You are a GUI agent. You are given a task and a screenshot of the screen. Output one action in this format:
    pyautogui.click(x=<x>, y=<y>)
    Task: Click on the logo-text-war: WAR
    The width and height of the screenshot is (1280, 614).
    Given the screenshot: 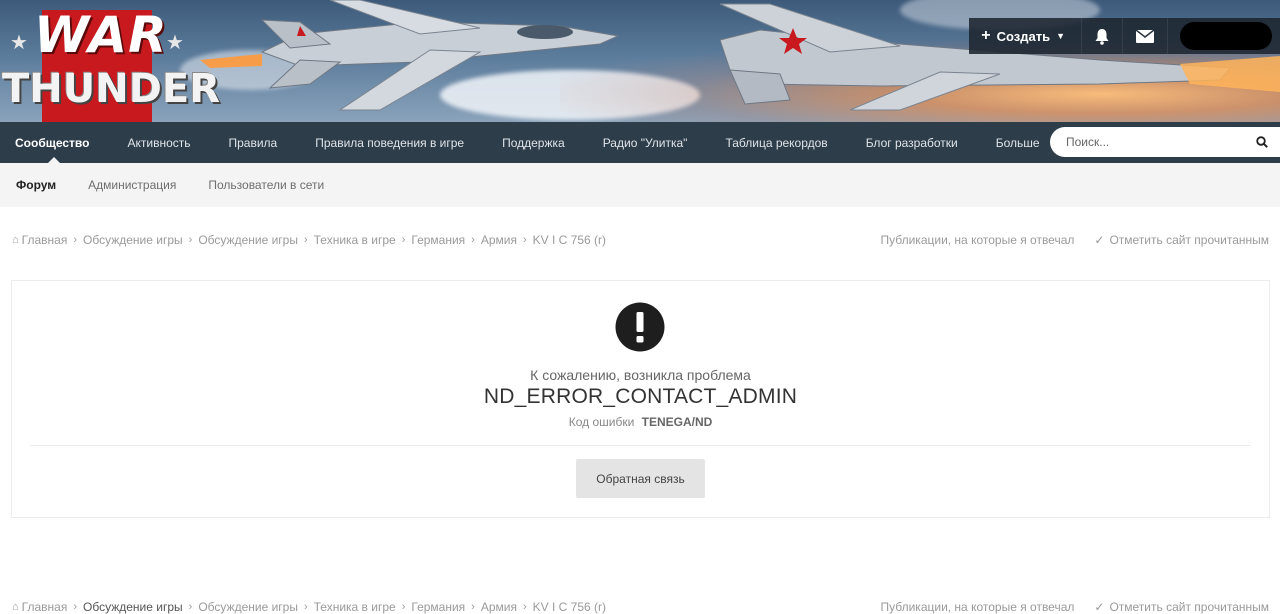 What is the action you would take?
    pyautogui.click(x=101, y=35)
    